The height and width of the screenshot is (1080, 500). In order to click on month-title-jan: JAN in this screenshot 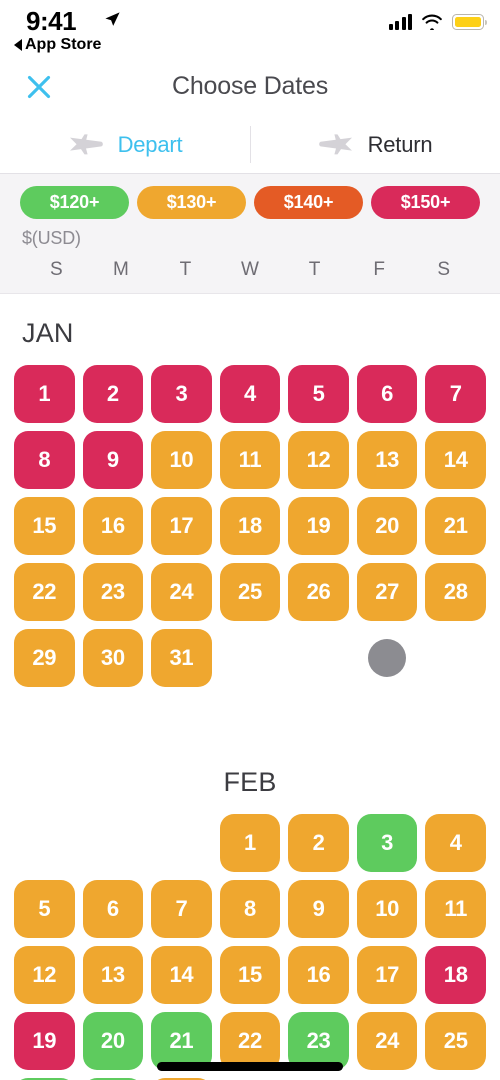, I will do `click(48, 333)`.